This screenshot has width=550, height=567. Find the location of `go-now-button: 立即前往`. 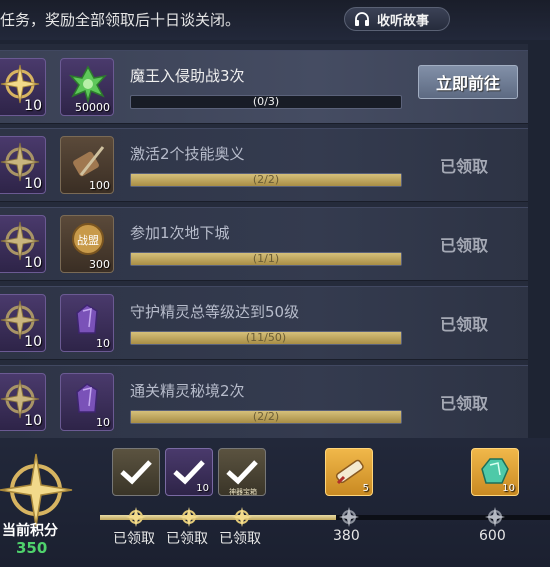

go-now-button: 立即前往 is located at coordinates (468, 82).